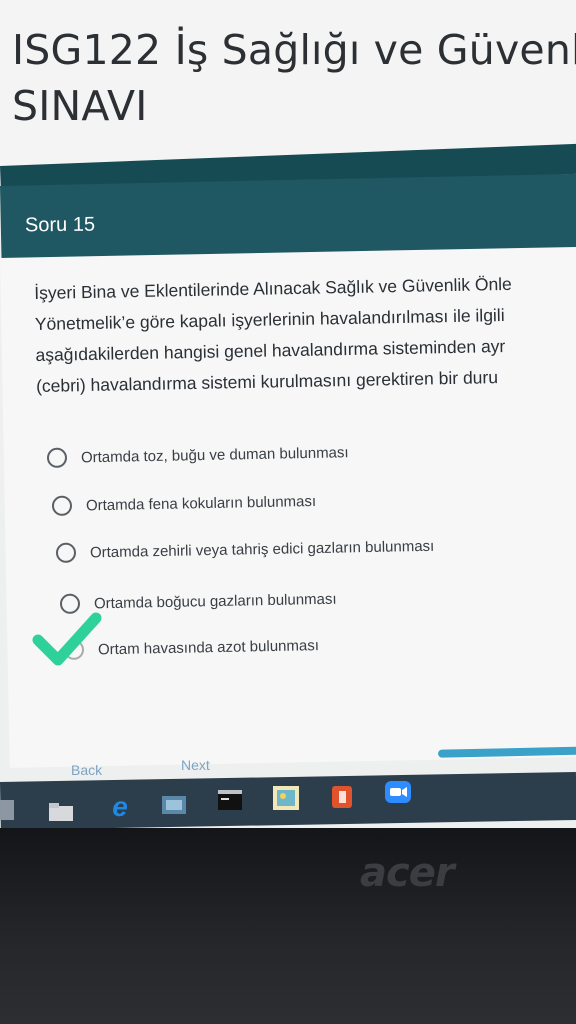  What do you see at coordinates (294, 78) in the screenshot?
I see `page-title: ISG122 İş Sağlığı ve Güvenliği SINAVI` at bounding box center [294, 78].